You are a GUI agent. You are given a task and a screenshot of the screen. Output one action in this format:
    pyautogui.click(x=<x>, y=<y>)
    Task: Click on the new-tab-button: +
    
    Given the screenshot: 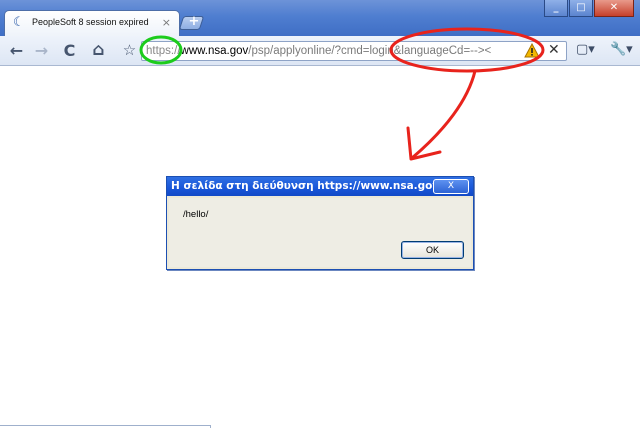 What is the action you would take?
    pyautogui.click(x=191, y=22)
    